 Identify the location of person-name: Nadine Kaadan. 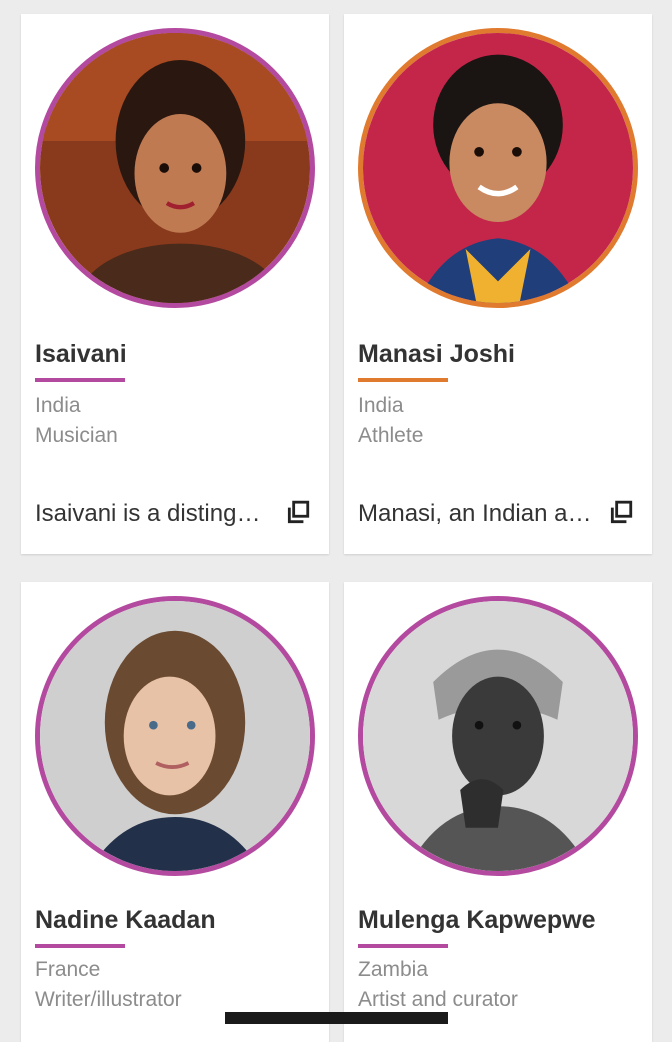
(125, 920).